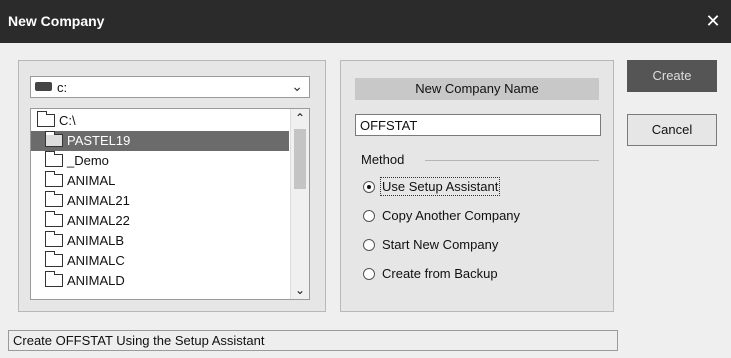 This screenshot has width=731, height=358. Describe the element at coordinates (67, 120) in the screenshot. I see `folder-label: C:\` at that location.